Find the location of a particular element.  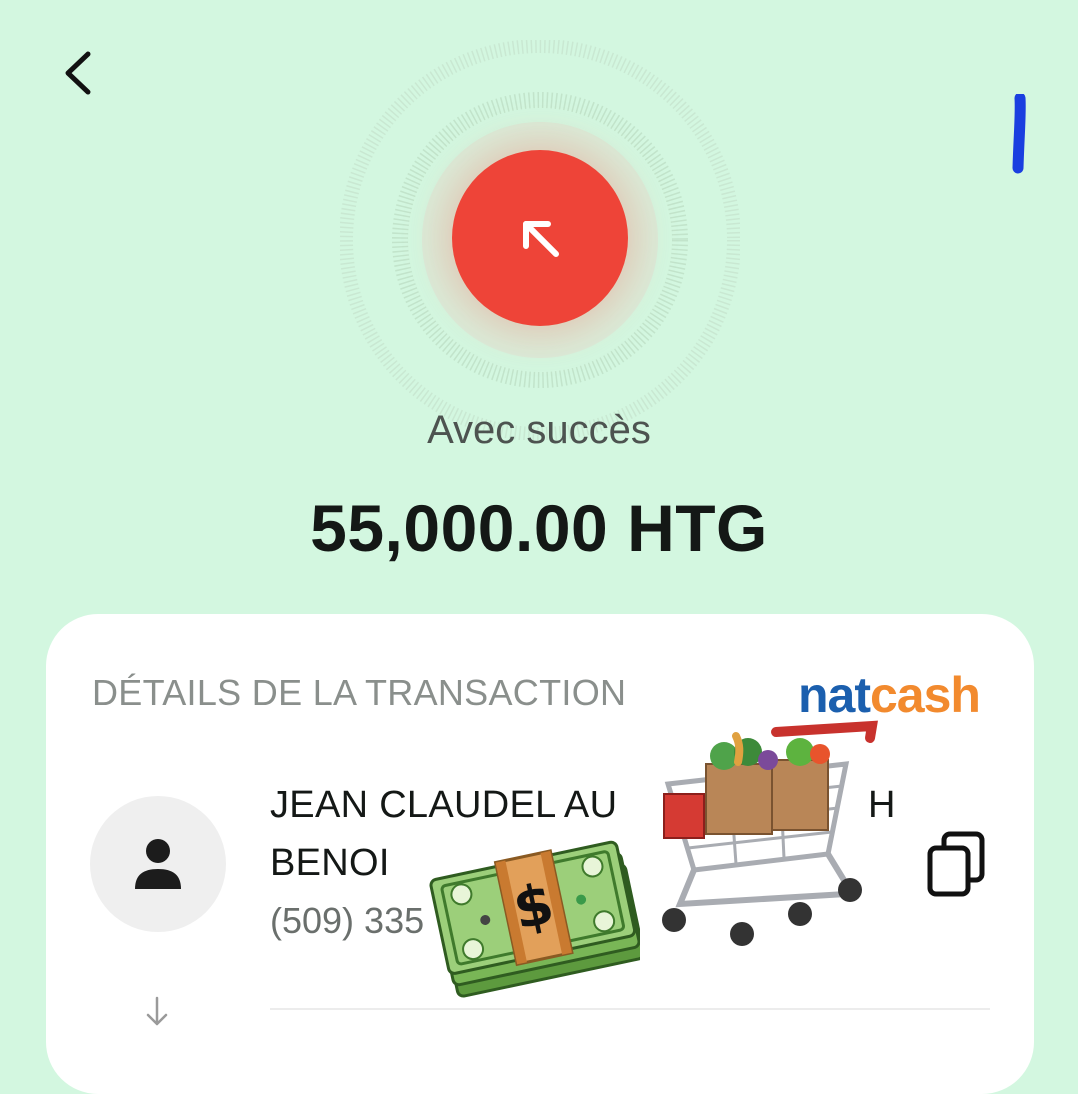

copy-button is located at coordinates (956, 865).